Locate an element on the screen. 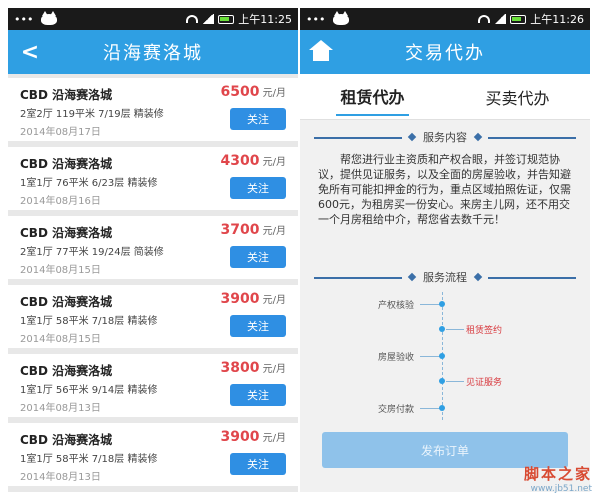 Image resolution: width=598 pixels, height=500 pixels. back-arrow-icon: < is located at coordinates (30, 52).